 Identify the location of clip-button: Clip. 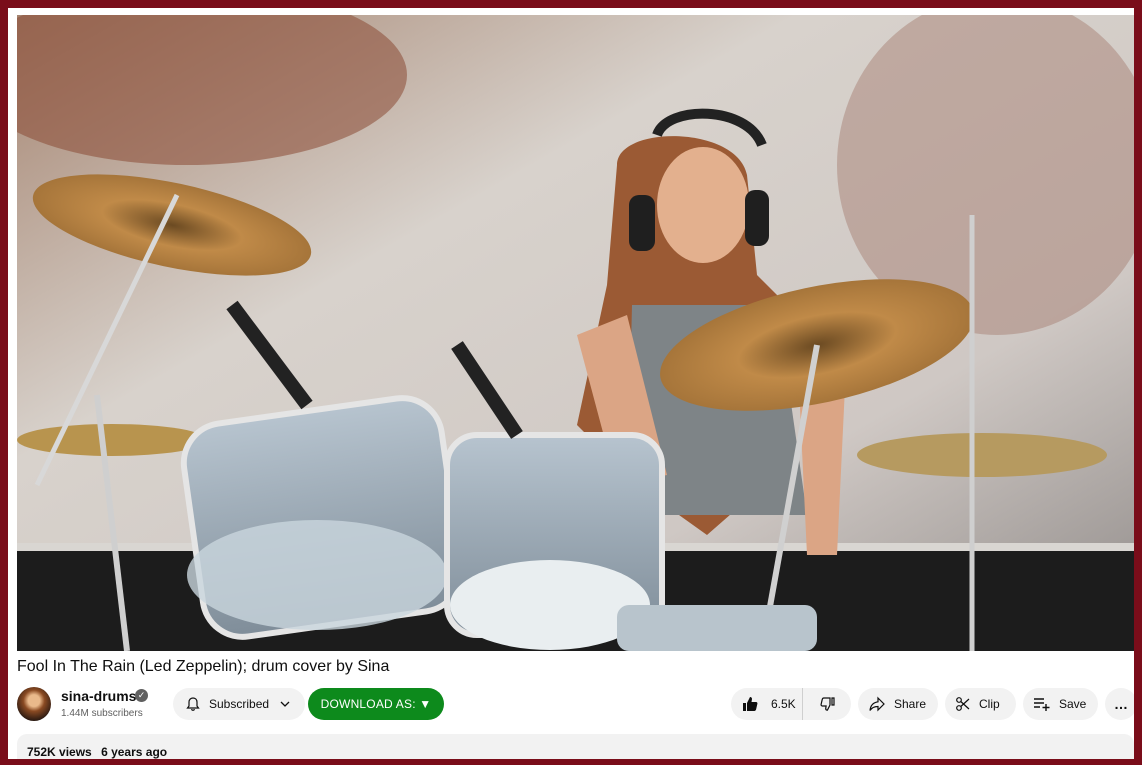
(980, 704).